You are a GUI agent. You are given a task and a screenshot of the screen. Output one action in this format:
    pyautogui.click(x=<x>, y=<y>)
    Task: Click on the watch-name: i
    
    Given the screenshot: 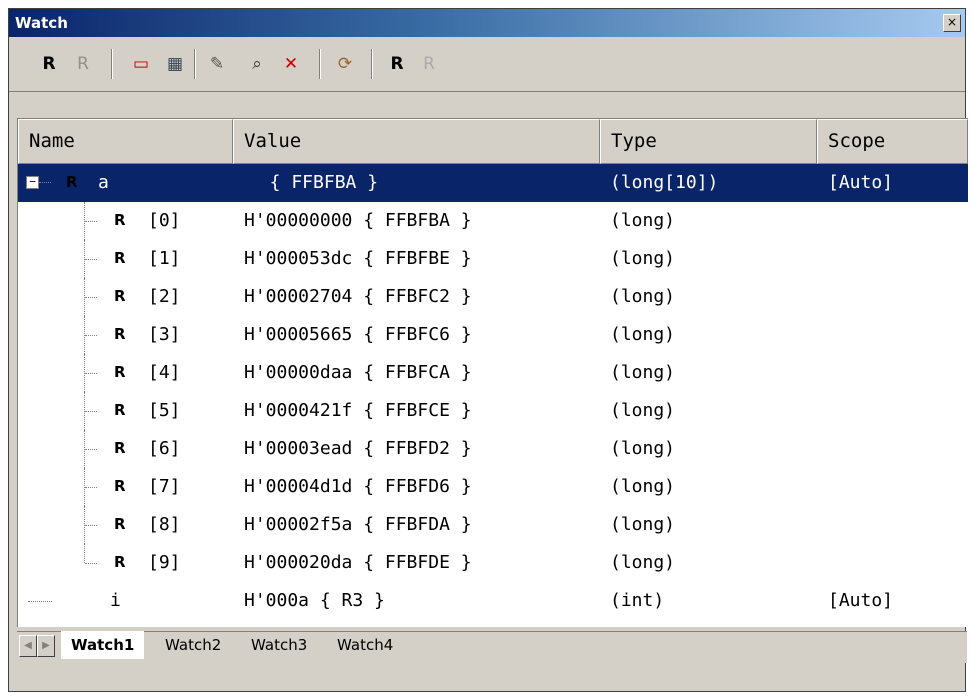 What is the action you would take?
    pyautogui.click(x=115, y=600)
    